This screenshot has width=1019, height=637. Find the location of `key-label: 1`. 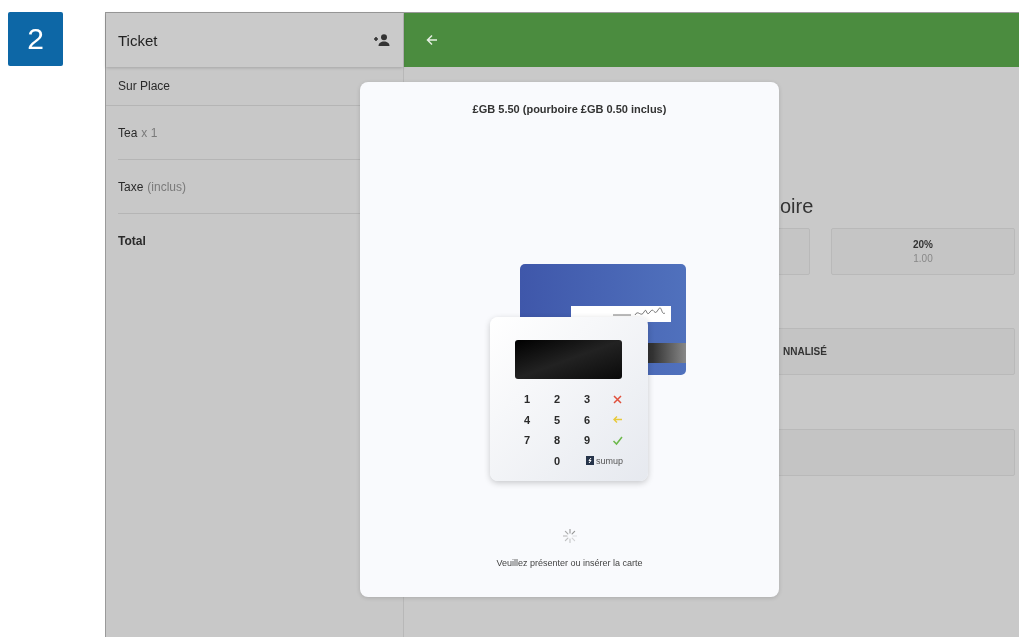

key-label: 1 is located at coordinates (527, 399).